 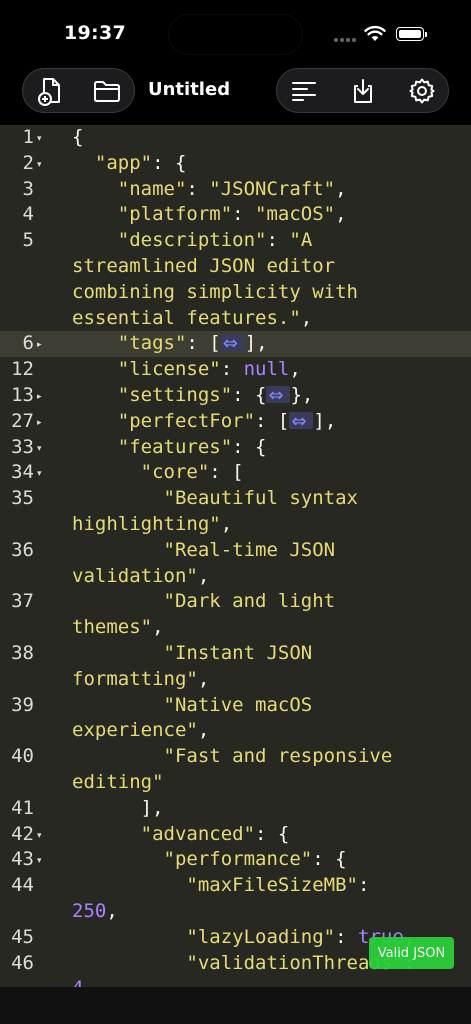 I want to click on code-line: editing", so click(x=235, y=783).